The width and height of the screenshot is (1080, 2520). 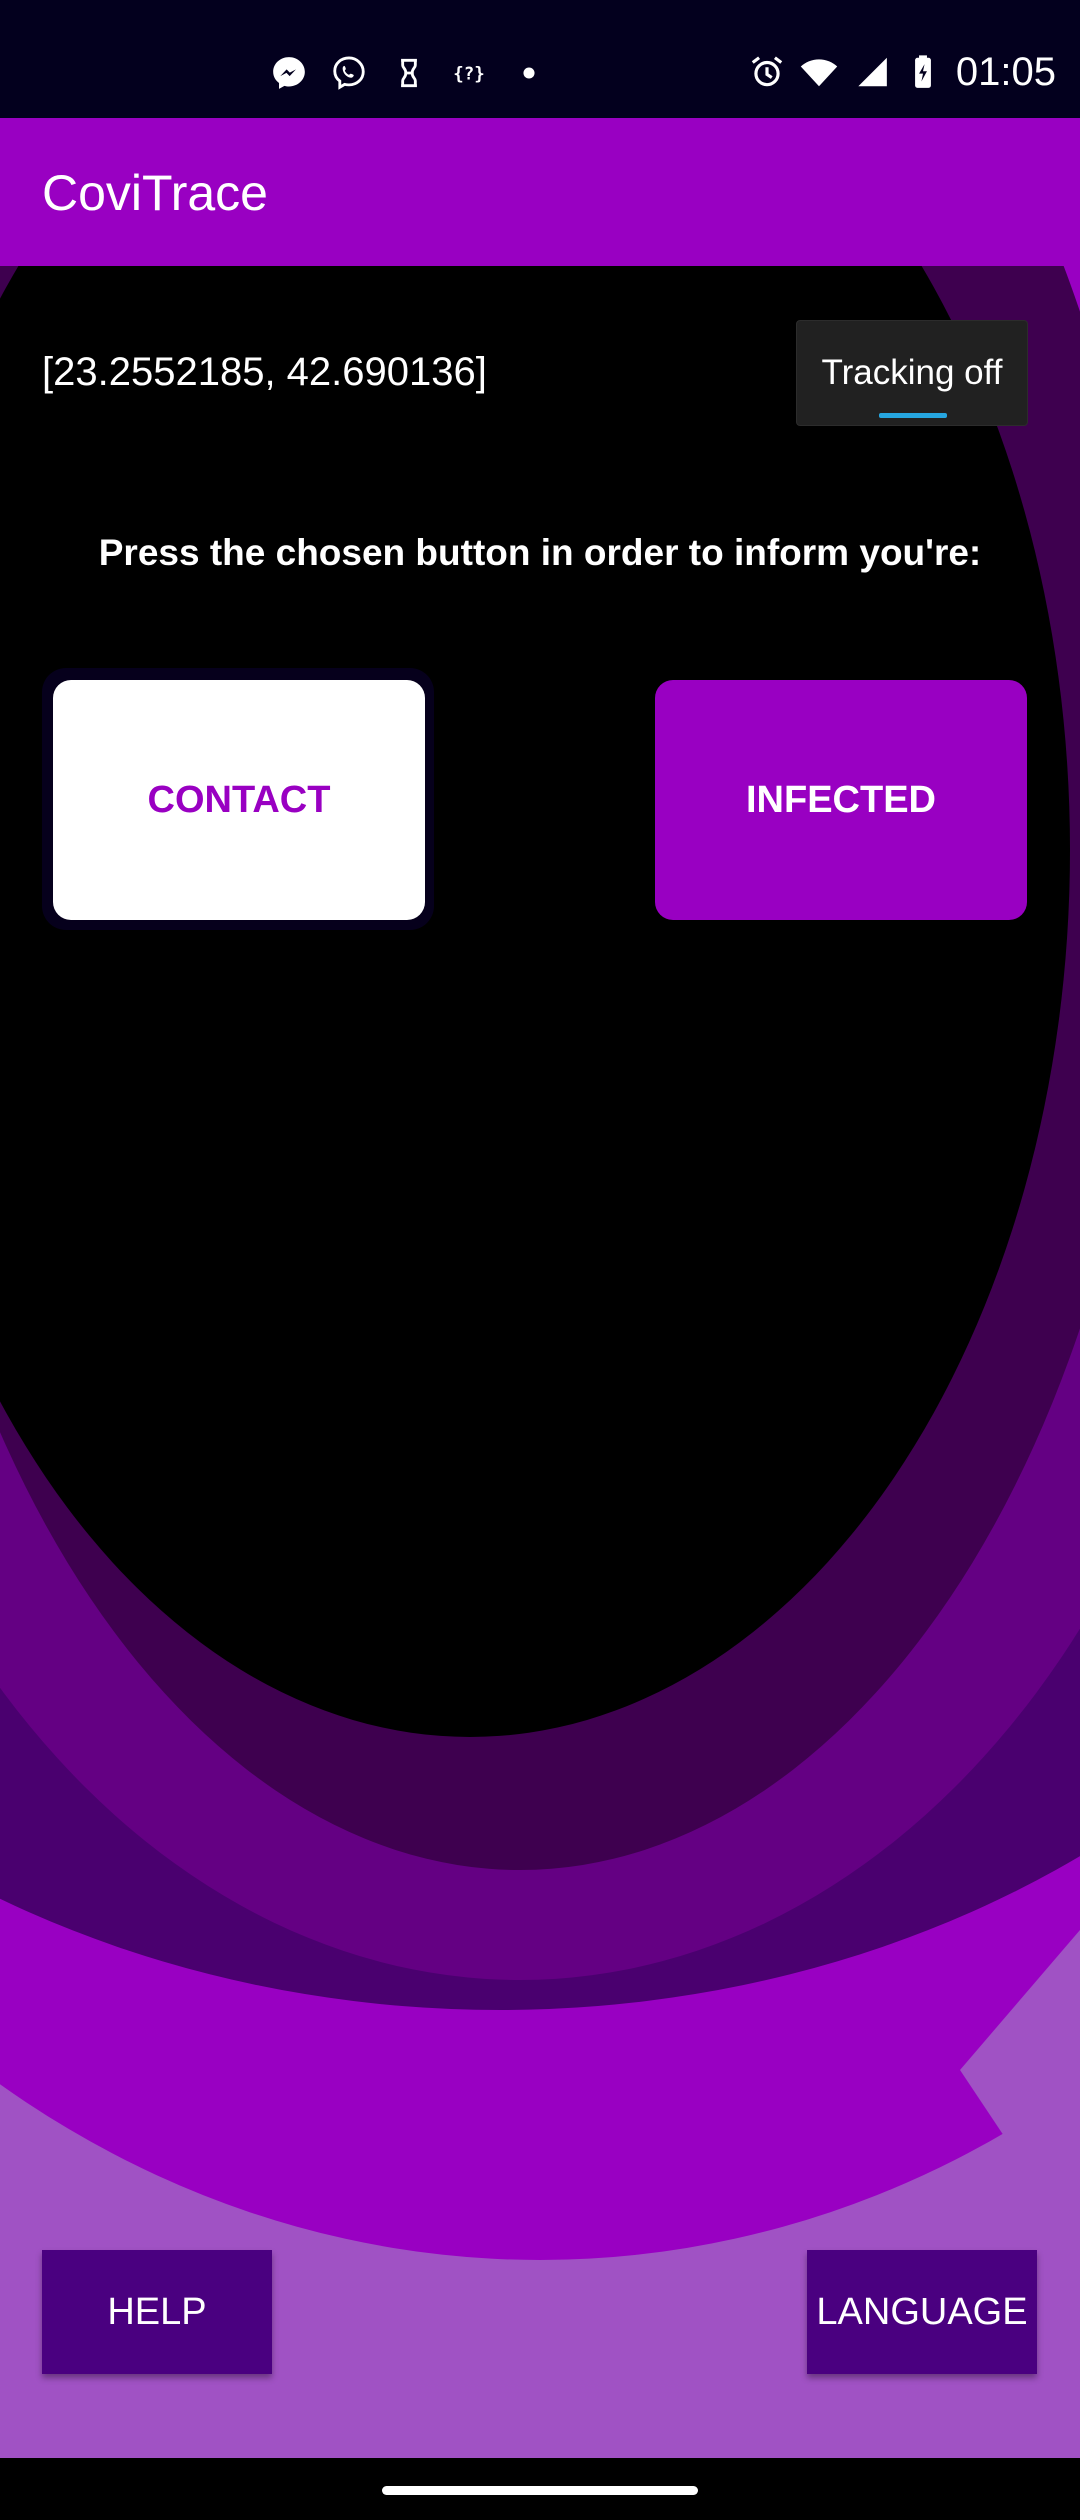 What do you see at coordinates (1005, 71) in the screenshot?
I see `clock: 01:05` at bounding box center [1005, 71].